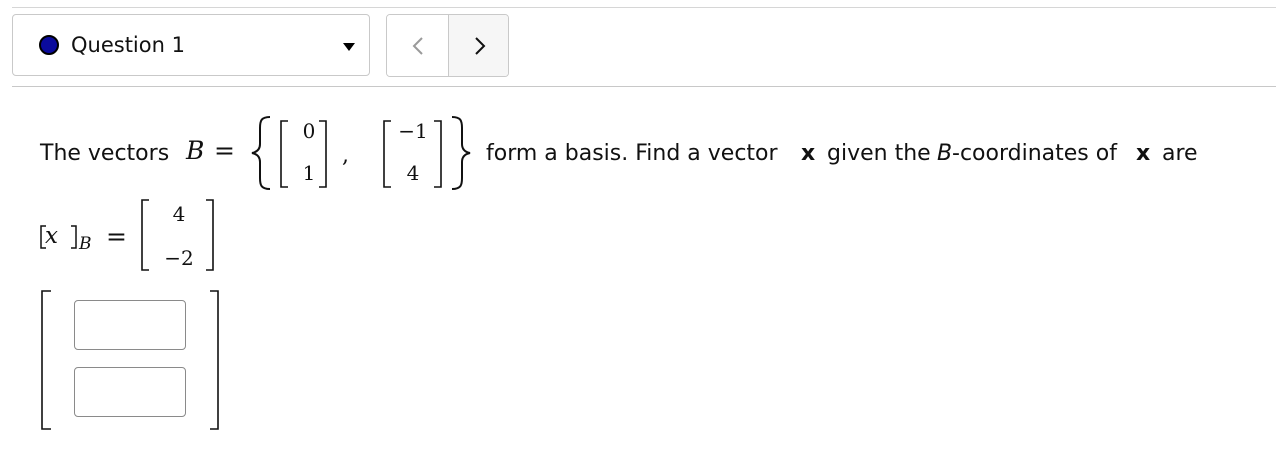 The width and height of the screenshot is (1276, 452). I want to click on v1-entry-2: 1, so click(309, 173).